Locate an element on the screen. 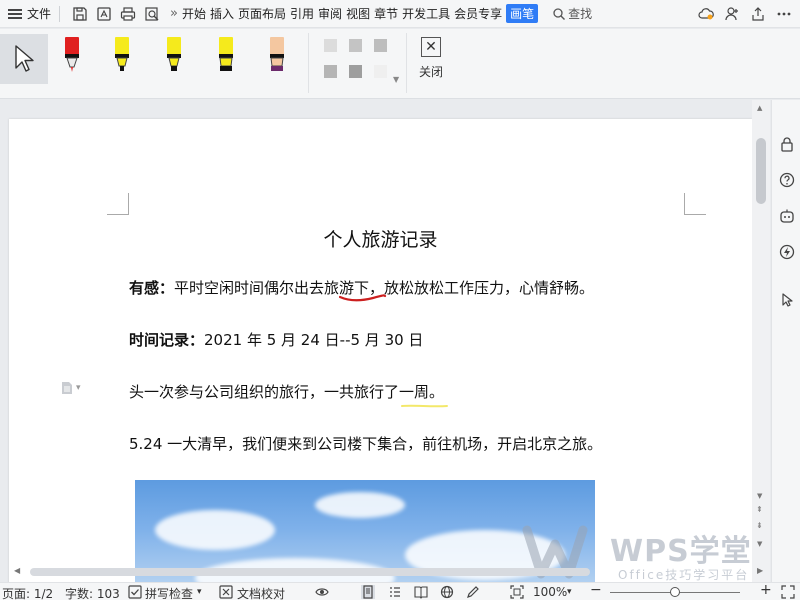  paragraph-settings: ▾ is located at coordinates (71, 388).